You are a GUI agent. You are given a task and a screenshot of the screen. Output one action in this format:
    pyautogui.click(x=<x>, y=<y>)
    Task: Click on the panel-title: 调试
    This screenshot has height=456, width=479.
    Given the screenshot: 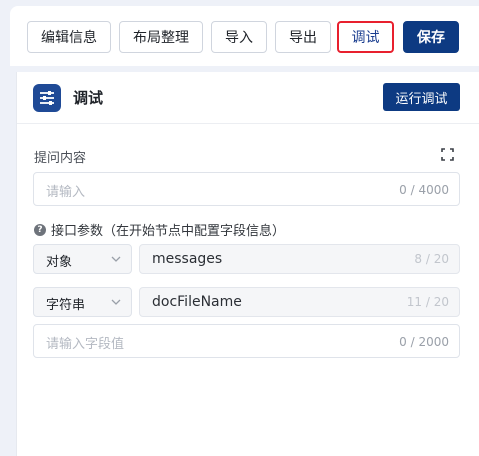 What is the action you would take?
    pyautogui.click(x=88, y=98)
    